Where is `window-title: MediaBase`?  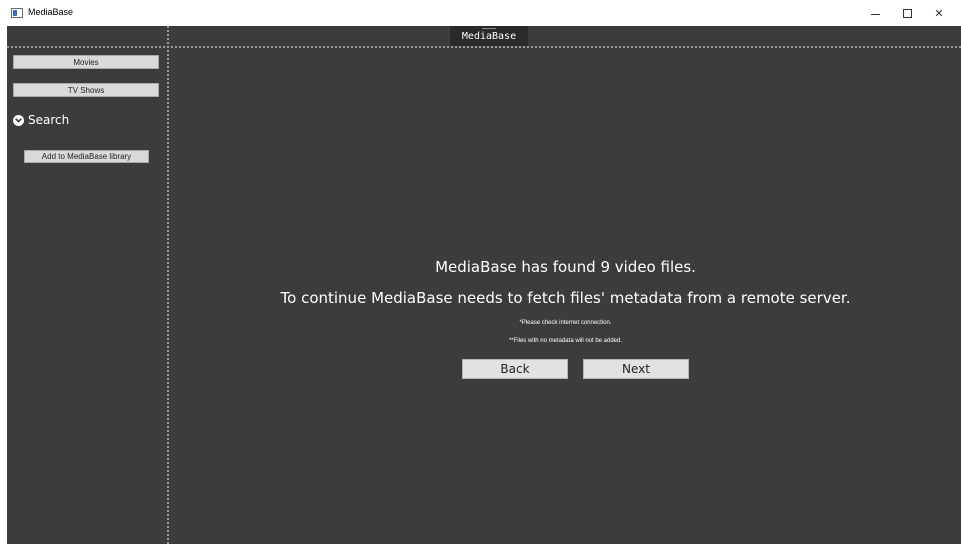 window-title: MediaBase is located at coordinates (51, 12).